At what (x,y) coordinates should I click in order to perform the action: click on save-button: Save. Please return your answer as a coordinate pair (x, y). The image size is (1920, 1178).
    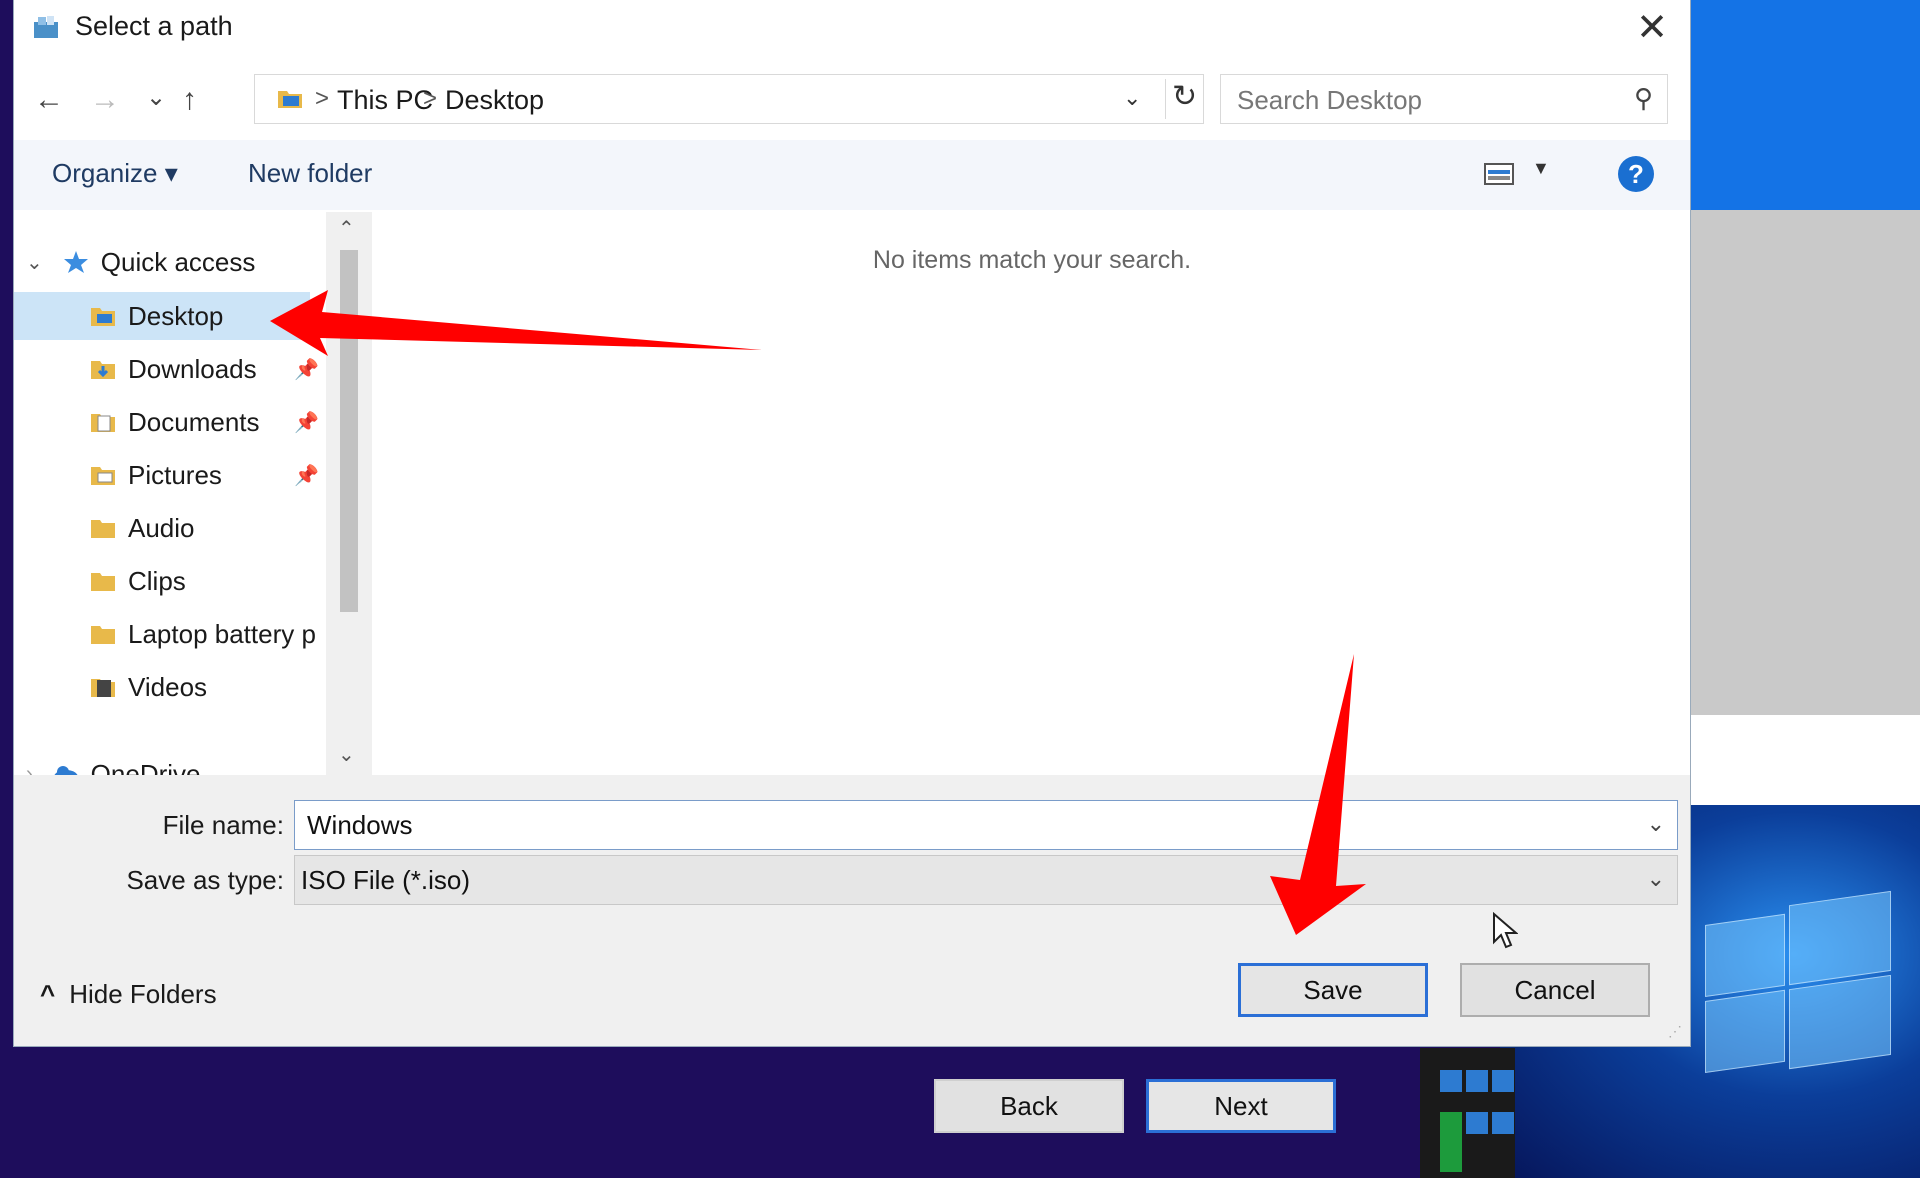
    Looking at the image, I should click on (1333, 990).